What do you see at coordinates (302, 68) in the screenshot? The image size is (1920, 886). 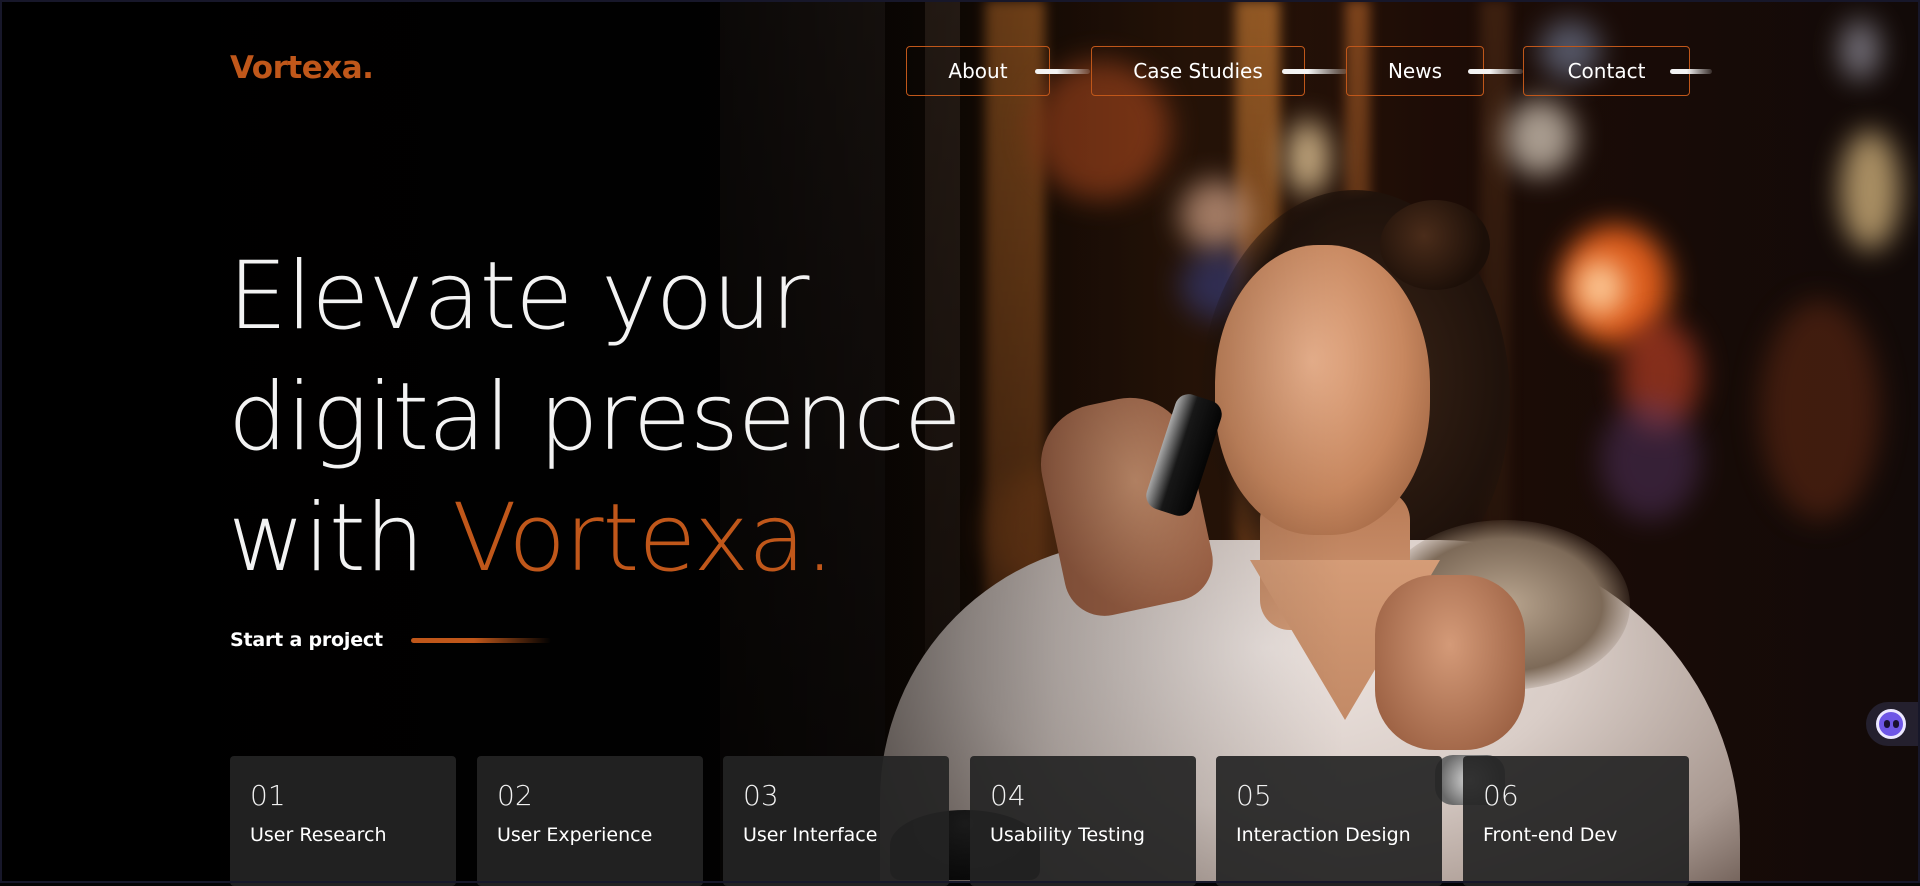 I see `brand-logo: Vortexa.` at bounding box center [302, 68].